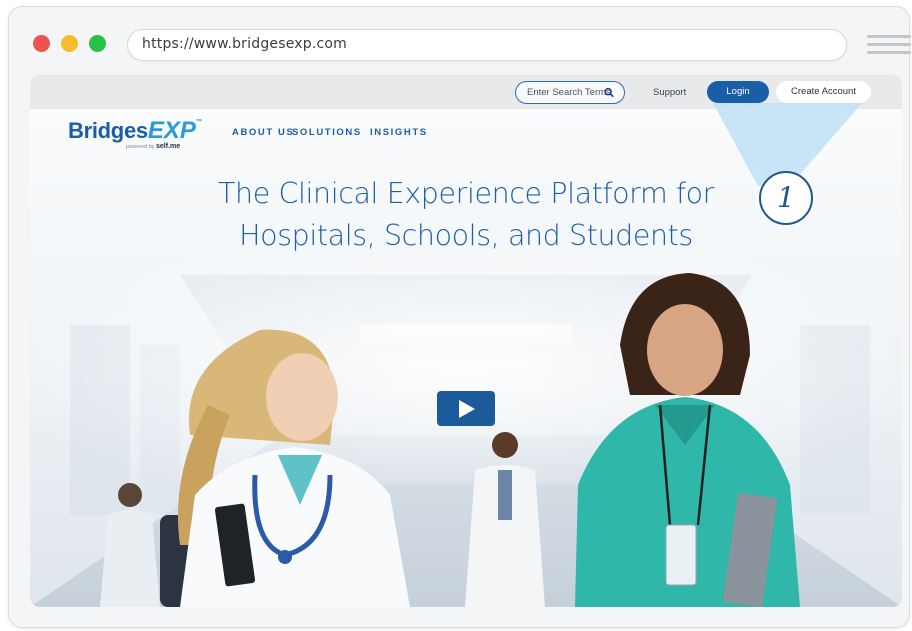  Describe the element at coordinates (487, 45) in the screenshot. I see `address-bar: https://www.bridgesexp.com` at that location.